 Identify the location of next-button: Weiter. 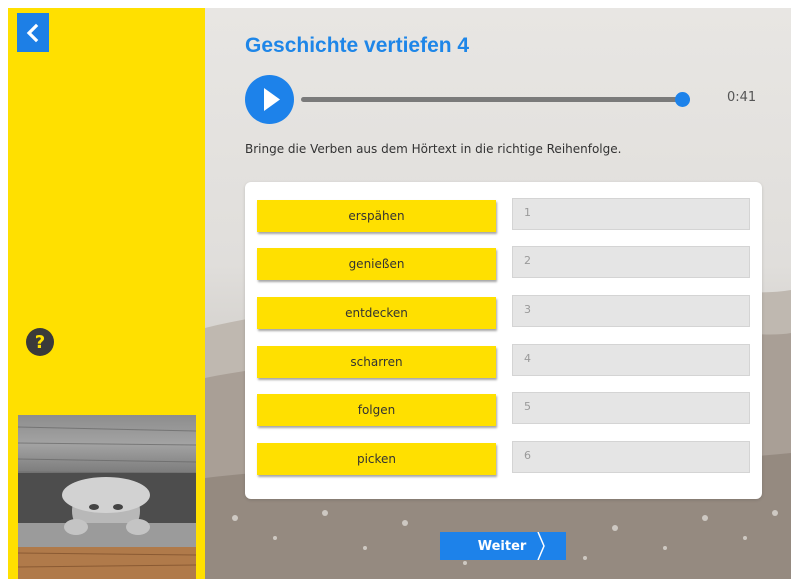
(504, 546).